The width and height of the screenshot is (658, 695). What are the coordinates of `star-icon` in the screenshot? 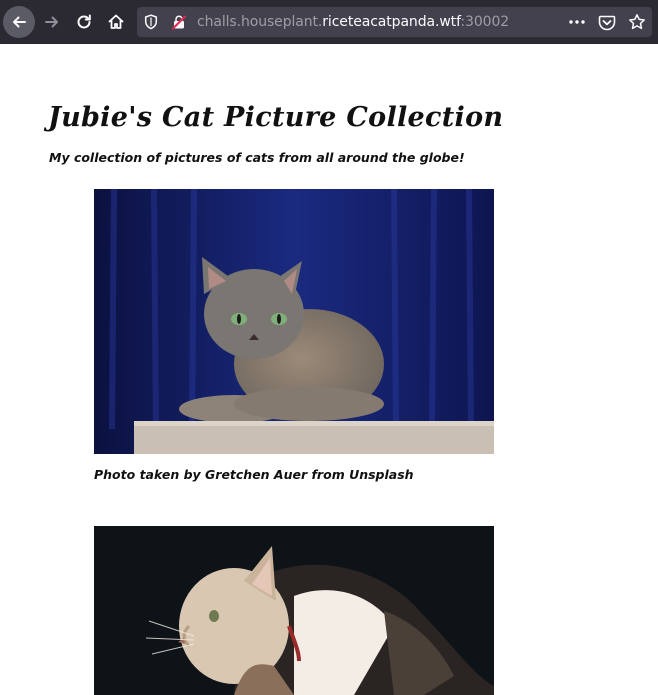 It's located at (637, 22).